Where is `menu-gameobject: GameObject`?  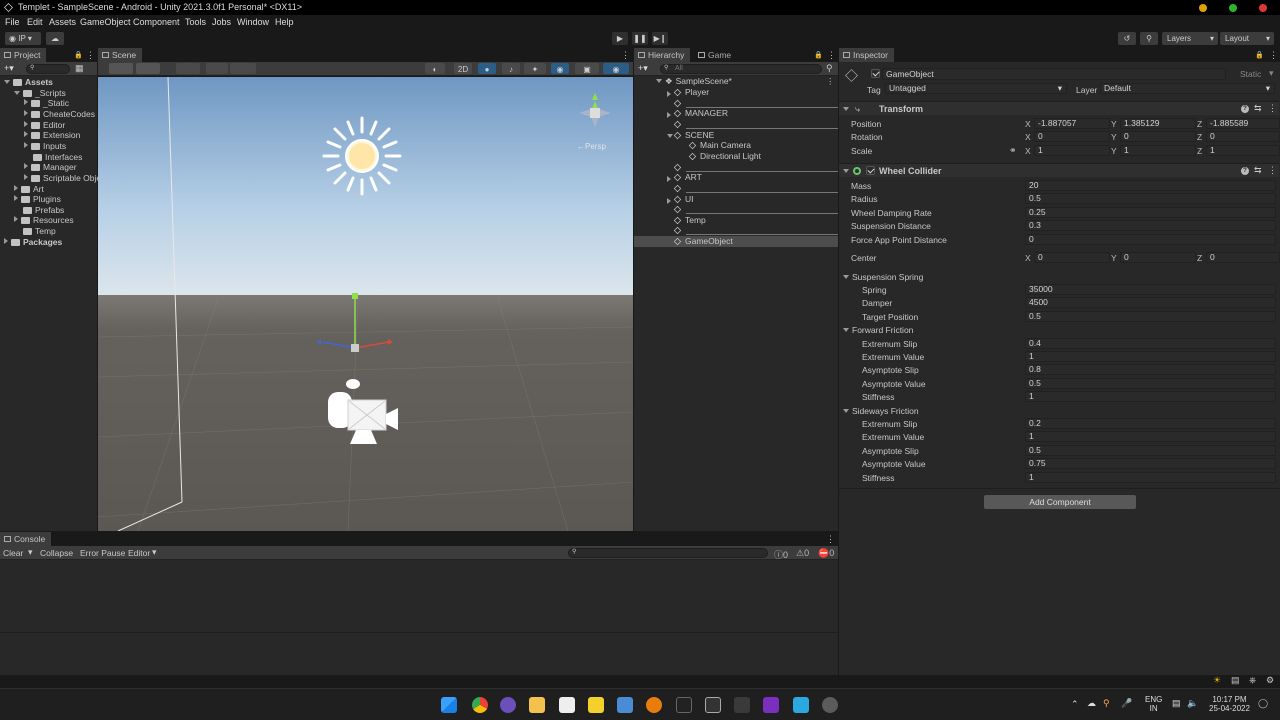
menu-gameobject: GameObject is located at coordinates (105, 22).